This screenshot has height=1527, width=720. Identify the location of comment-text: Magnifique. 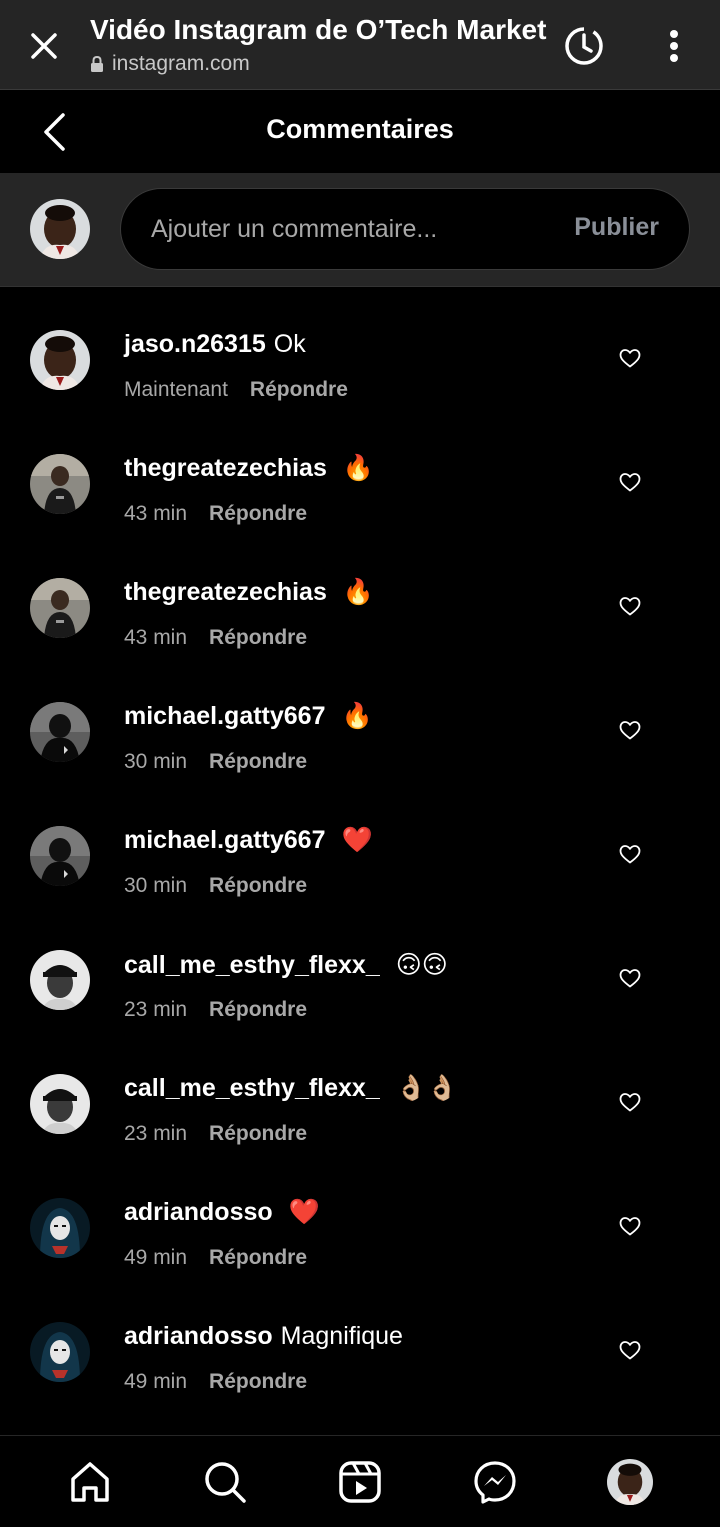
(341, 1336).